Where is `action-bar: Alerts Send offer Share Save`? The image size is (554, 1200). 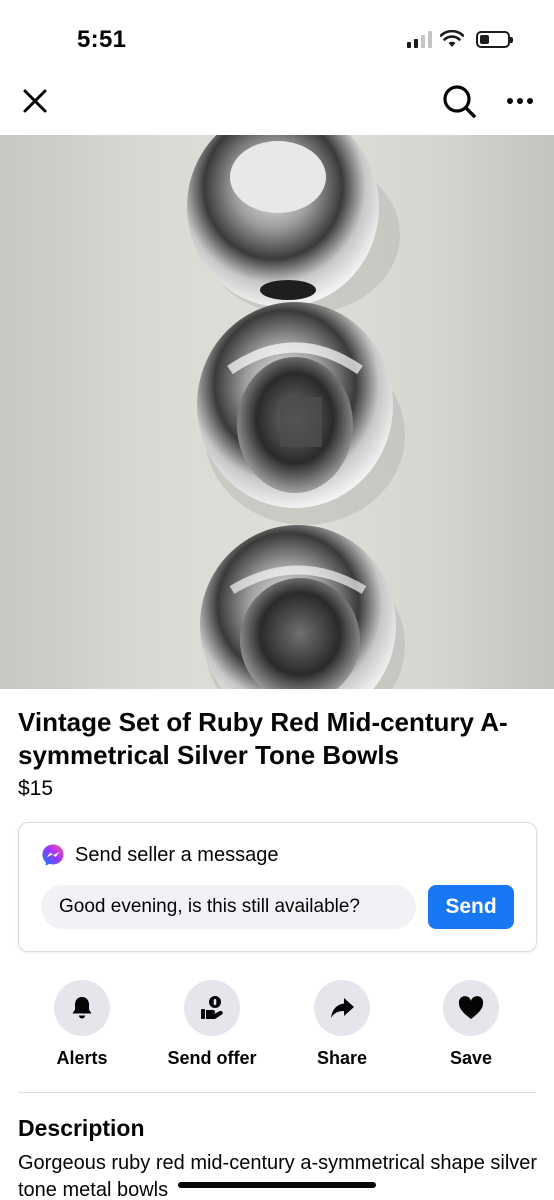
action-bar: Alerts Send offer Share Save is located at coordinates (277, 1025).